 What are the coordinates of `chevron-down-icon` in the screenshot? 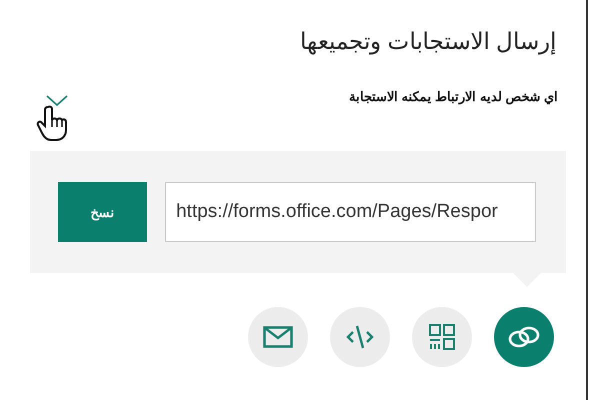 It's located at (57, 101).